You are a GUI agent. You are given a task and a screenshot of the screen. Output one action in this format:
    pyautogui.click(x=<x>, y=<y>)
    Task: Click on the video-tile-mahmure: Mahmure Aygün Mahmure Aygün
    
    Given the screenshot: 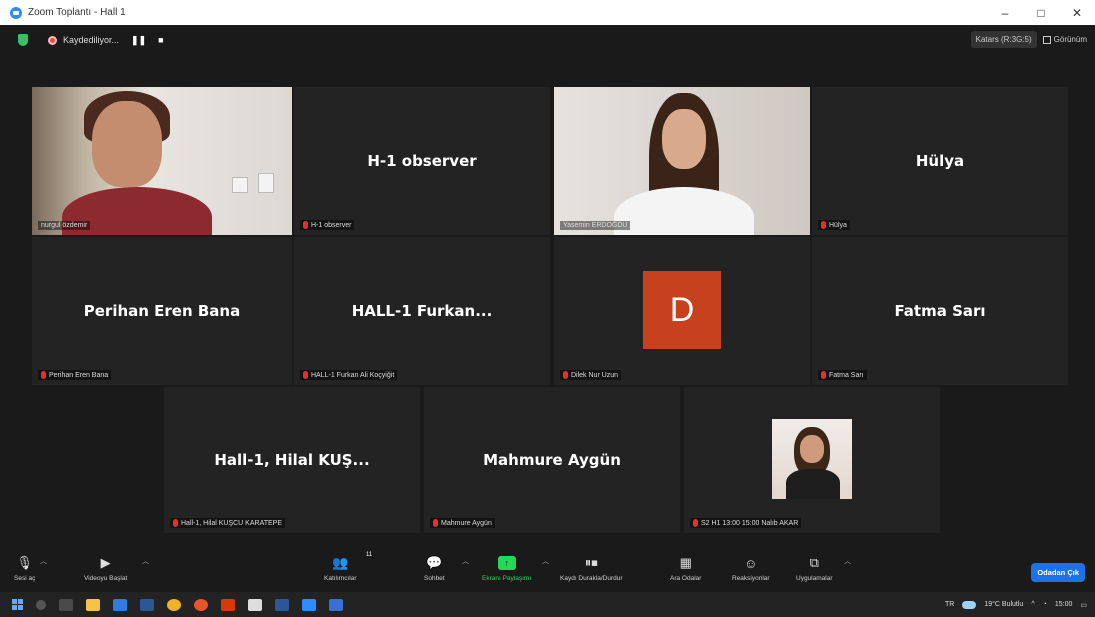 What is the action you would take?
    pyautogui.click(x=552, y=460)
    